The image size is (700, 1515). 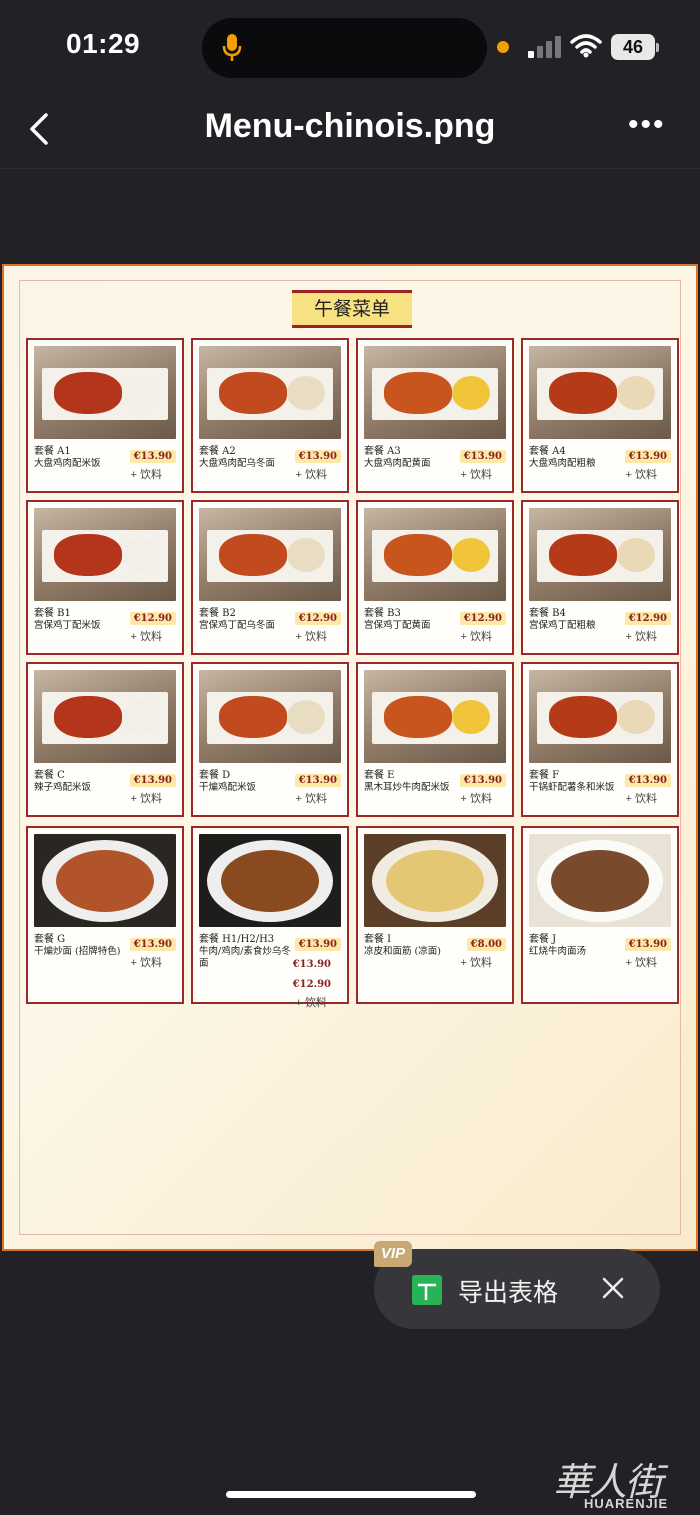 What do you see at coordinates (503, 47) in the screenshot?
I see `recording-indicator-icon` at bounding box center [503, 47].